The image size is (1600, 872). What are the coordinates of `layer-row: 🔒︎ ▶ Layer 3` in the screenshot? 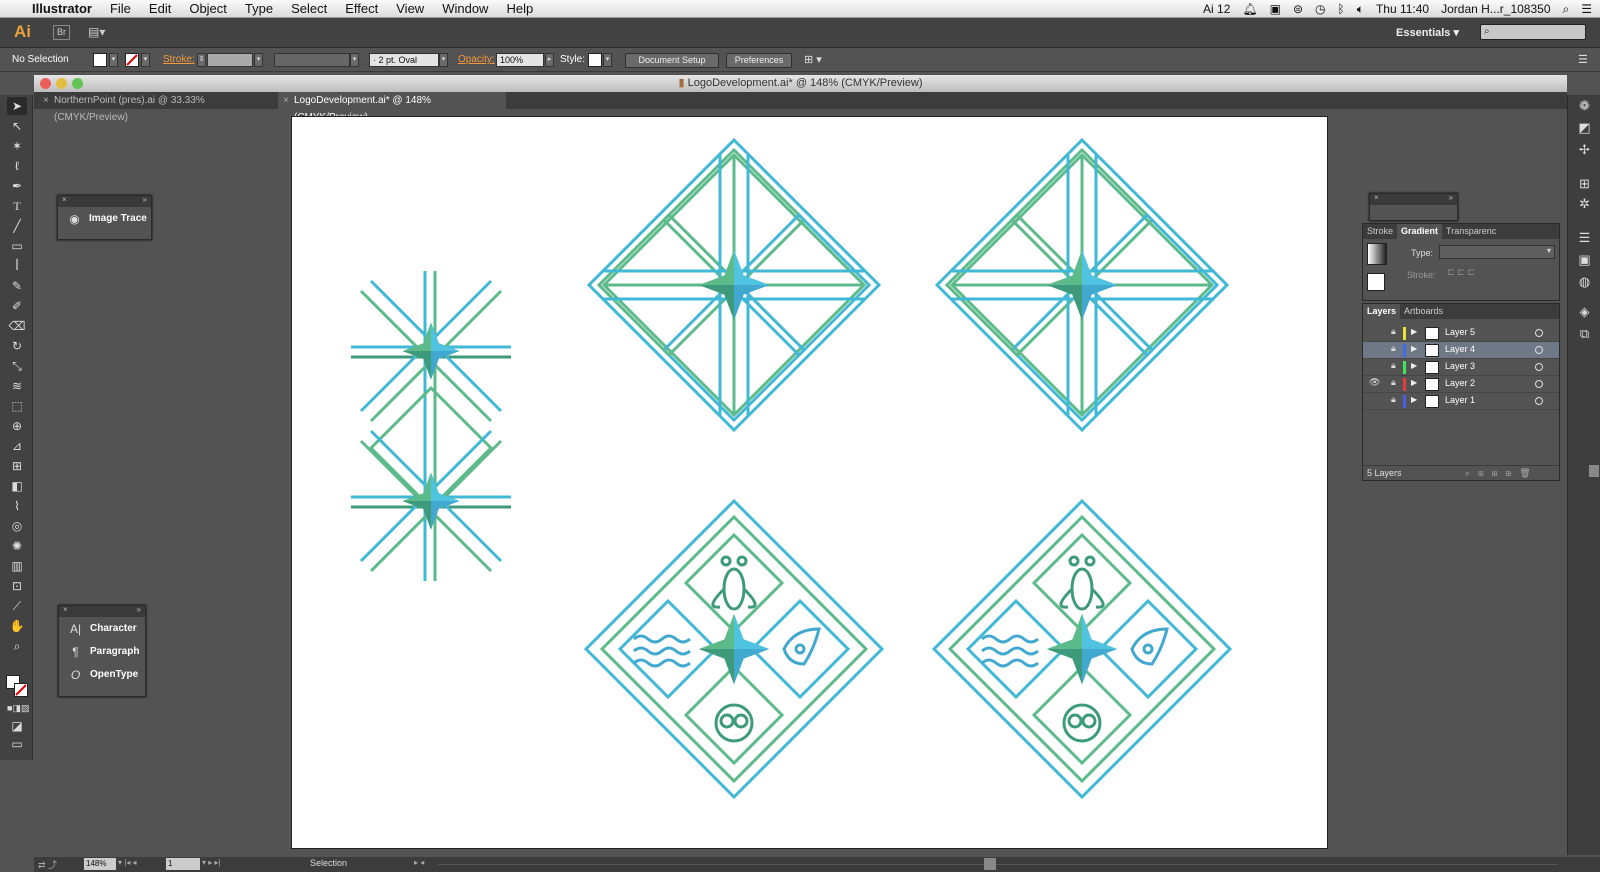 It's located at (1461, 367).